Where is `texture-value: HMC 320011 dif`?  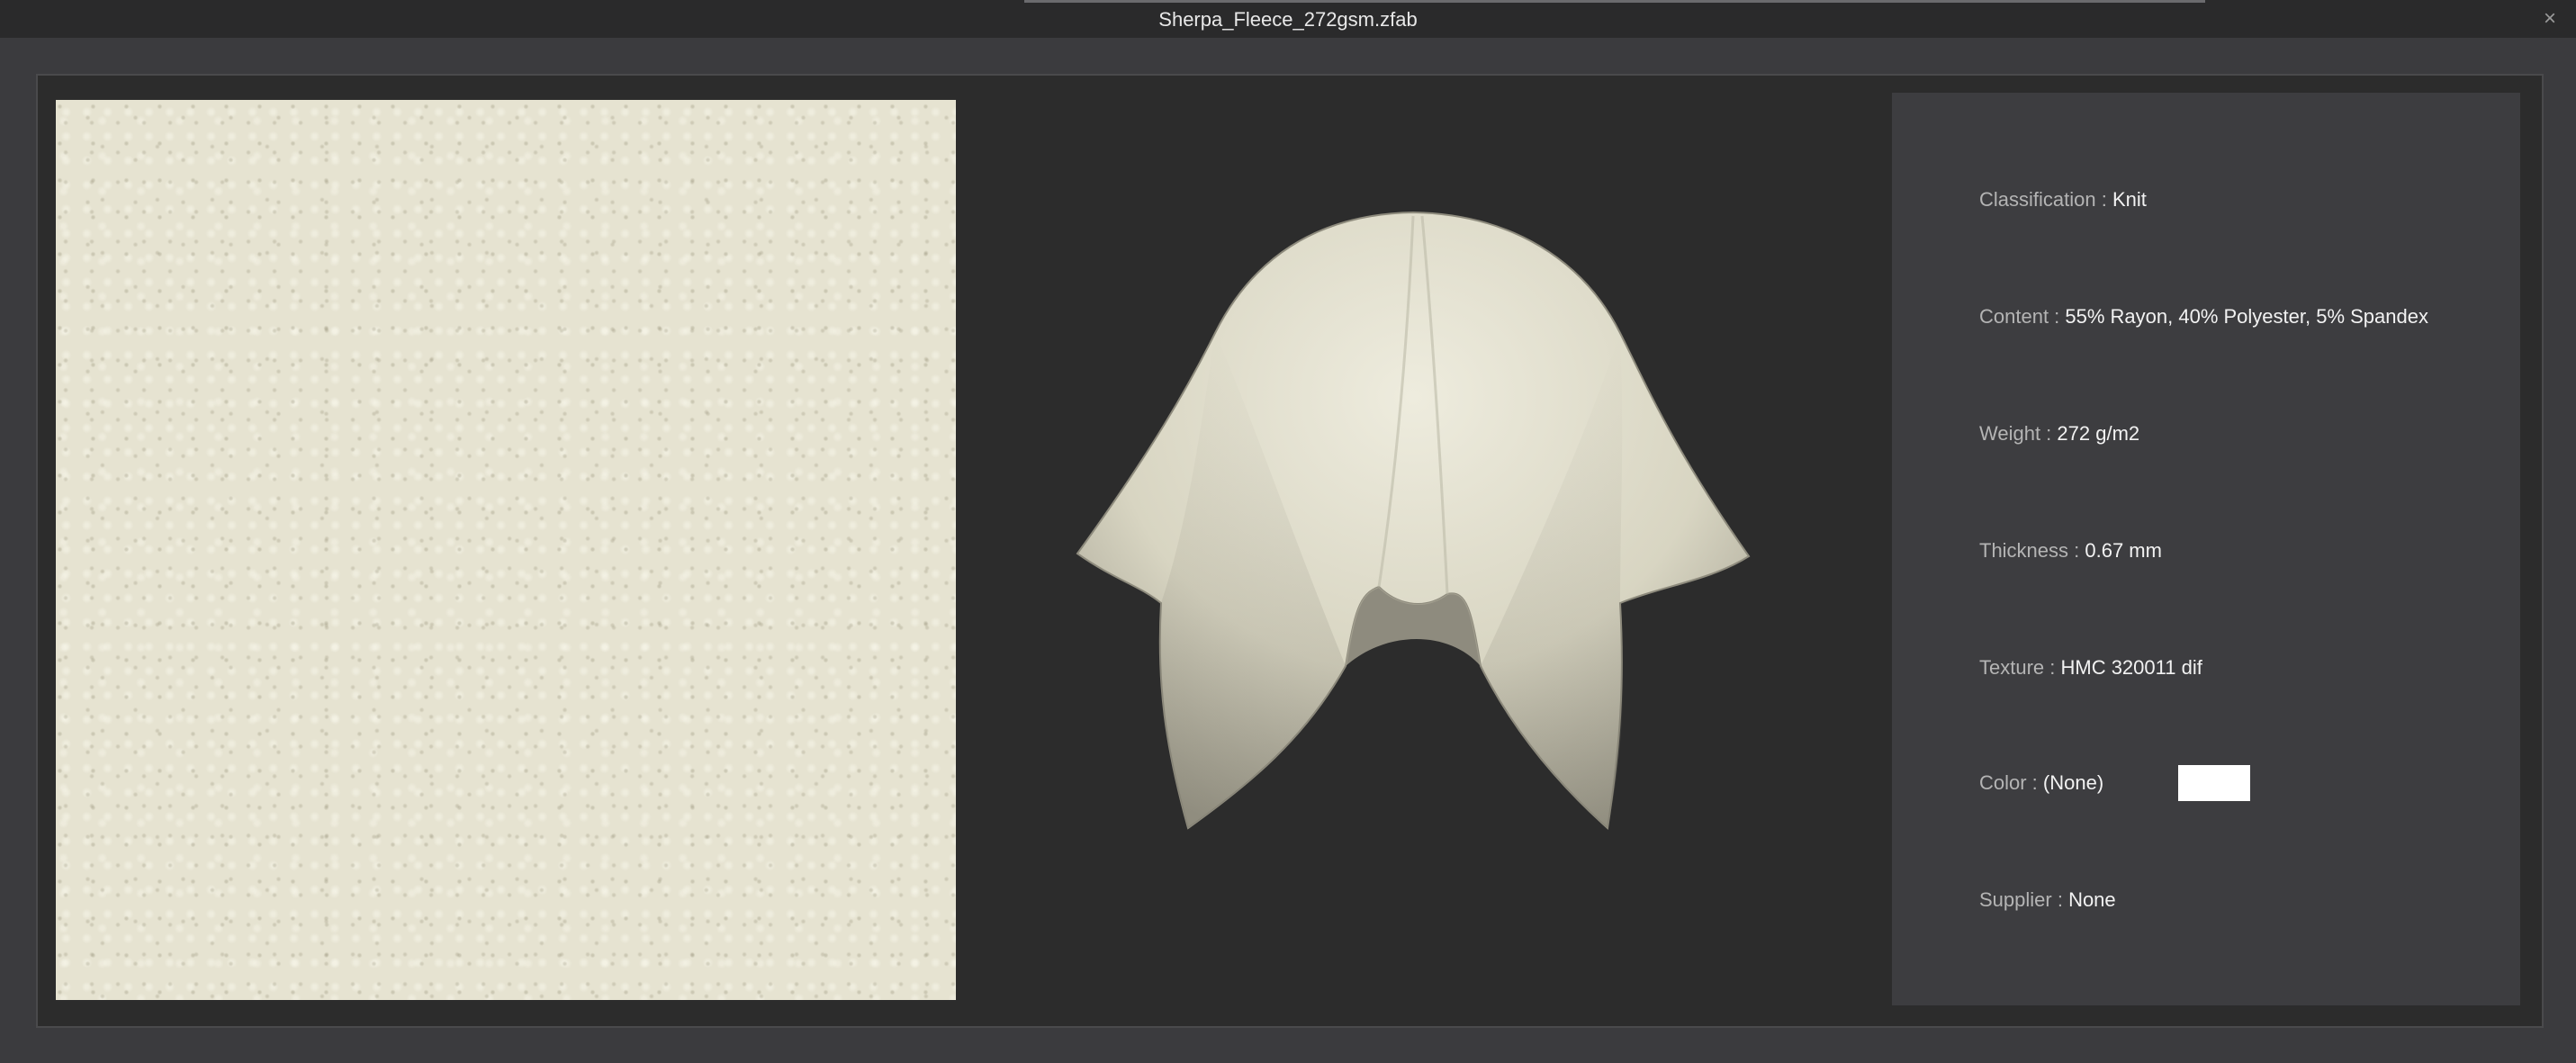 texture-value: HMC 320011 dif is located at coordinates (2131, 667).